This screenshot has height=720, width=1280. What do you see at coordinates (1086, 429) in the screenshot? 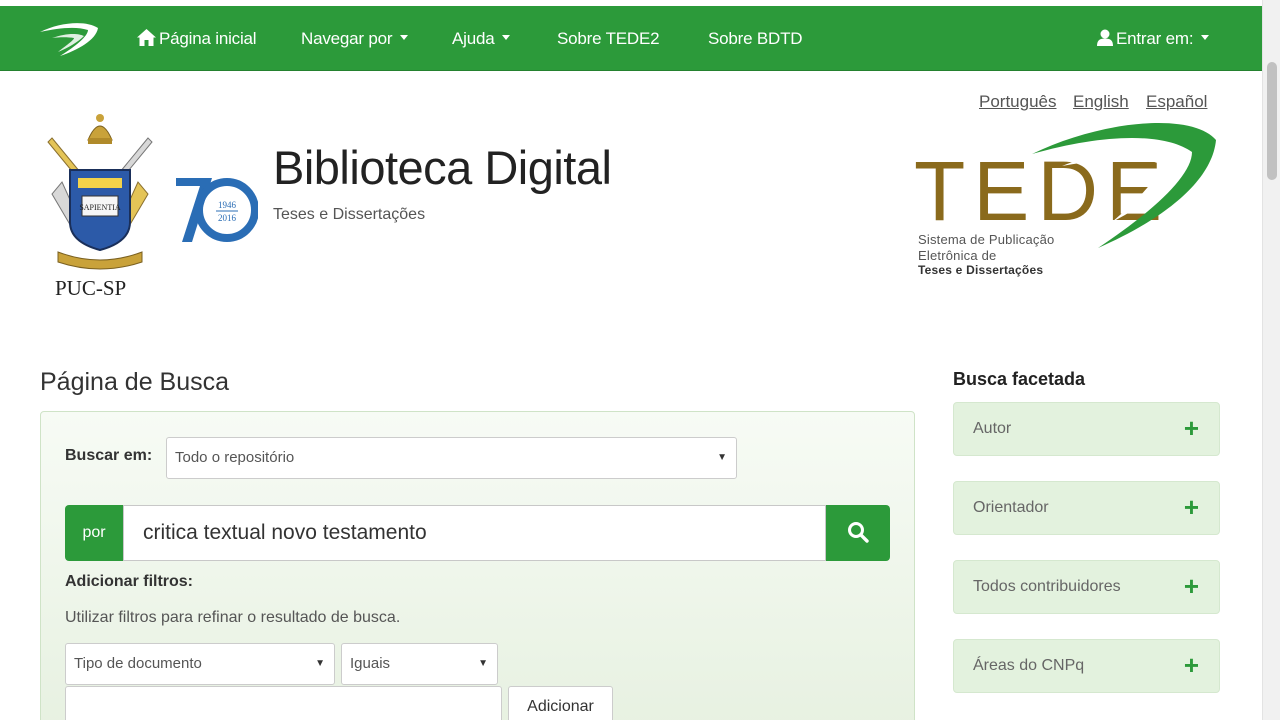
I see `facet-autor: Autor +` at bounding box center [1086, 429].